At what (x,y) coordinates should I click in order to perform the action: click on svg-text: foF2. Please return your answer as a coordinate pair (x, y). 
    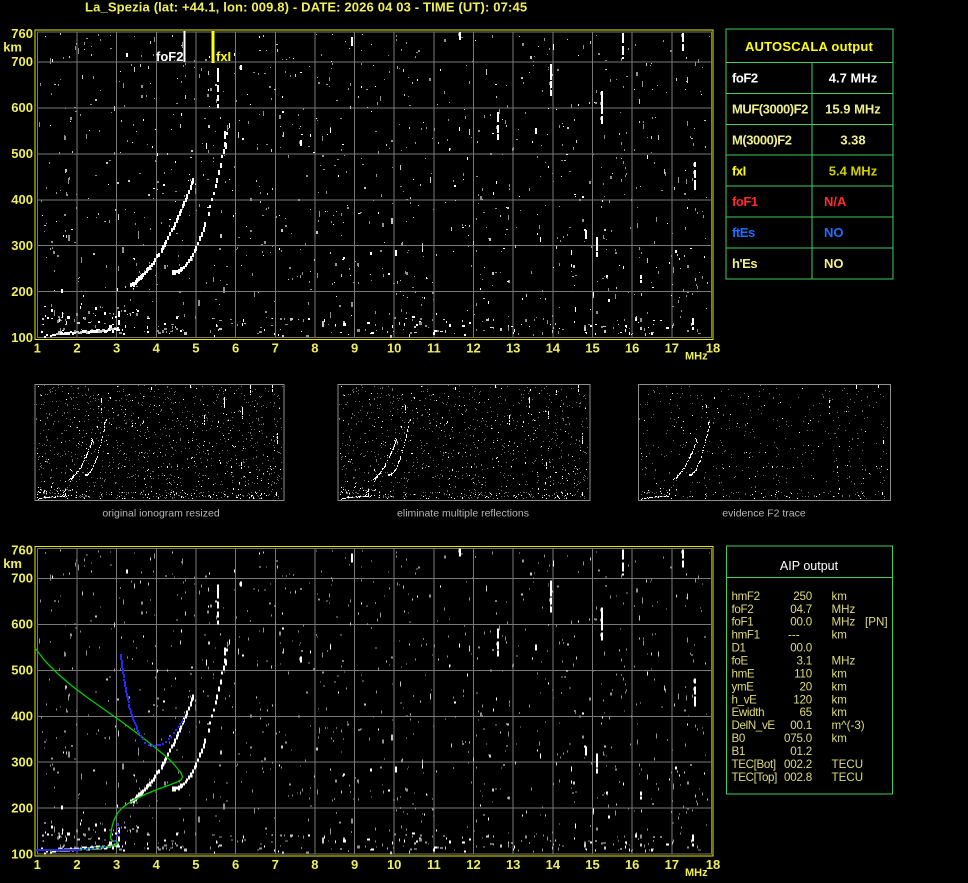
    Looking at the image, I should click on (743, 609).